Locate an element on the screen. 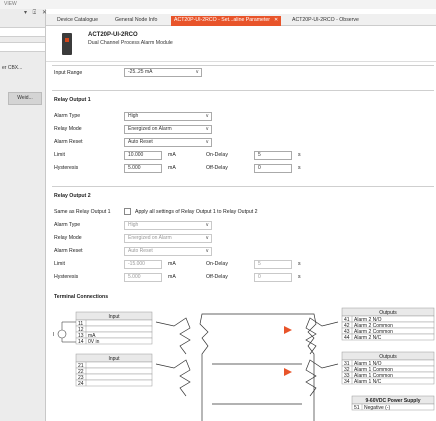  device-icon is located at coordinates (67, 44).